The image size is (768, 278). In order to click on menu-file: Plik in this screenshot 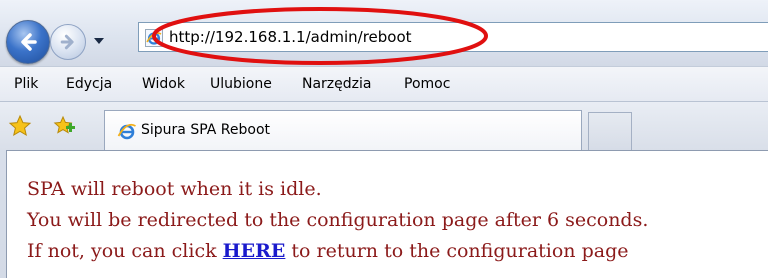, I will do `click(26, 84)`.